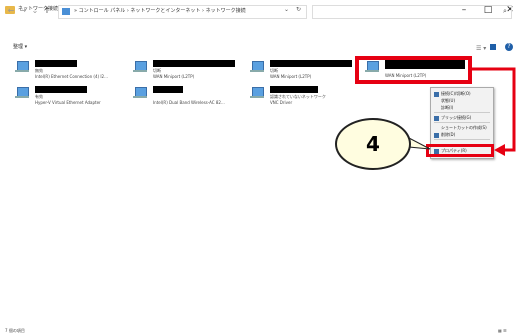 Image resolution: width=518 pixels, height=336 pixels. I want to click on view-toggle-icons: ▦ ☰, so click(502, 330).